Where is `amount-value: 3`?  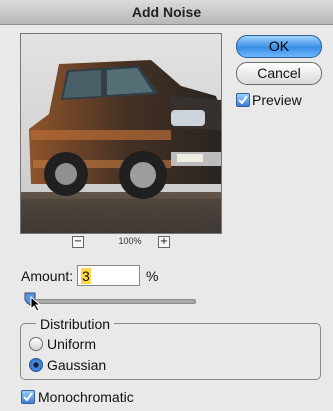
amount-value: 3 is located at coordinates (86, 276).